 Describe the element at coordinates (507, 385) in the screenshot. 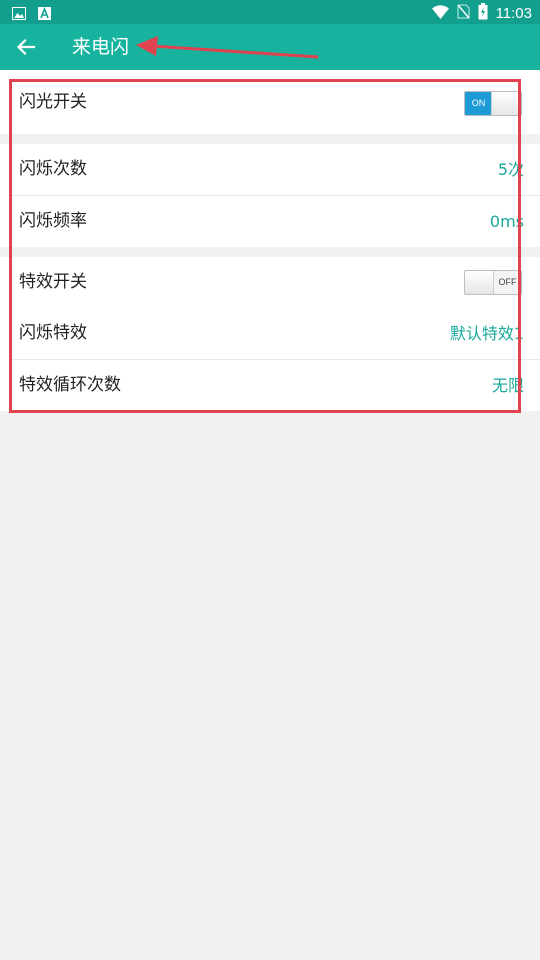

I see `effect-loop-count-value: 无限` at that location.